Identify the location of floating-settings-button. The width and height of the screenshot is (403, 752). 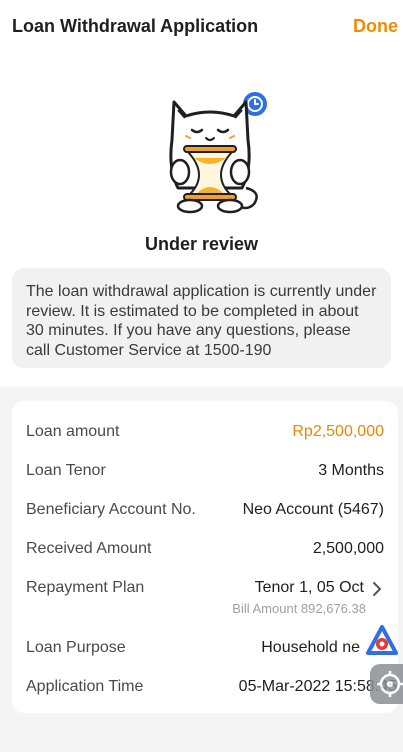
(386, 684).